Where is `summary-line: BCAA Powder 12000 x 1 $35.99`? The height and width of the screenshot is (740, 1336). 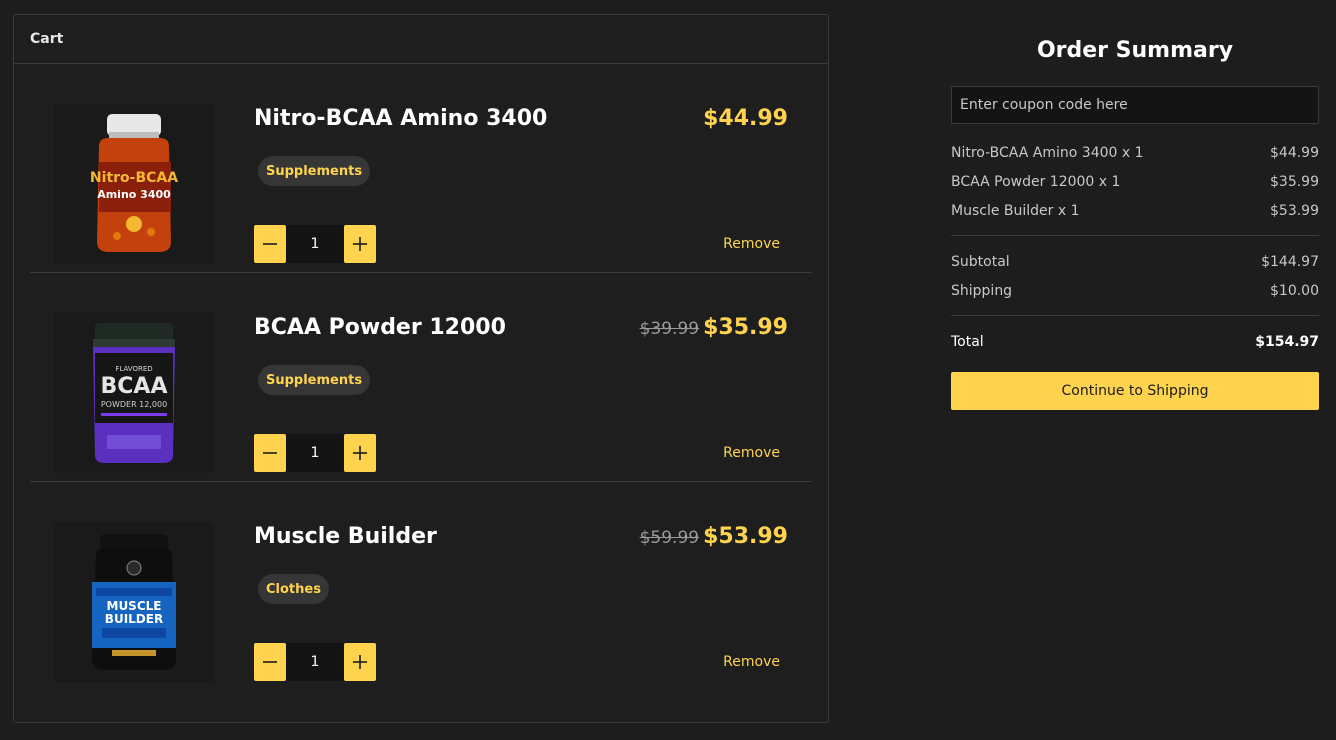 summary-line: BCAA Powder 12000 x 1 $35.99 is located at coordinates (1135, 181).